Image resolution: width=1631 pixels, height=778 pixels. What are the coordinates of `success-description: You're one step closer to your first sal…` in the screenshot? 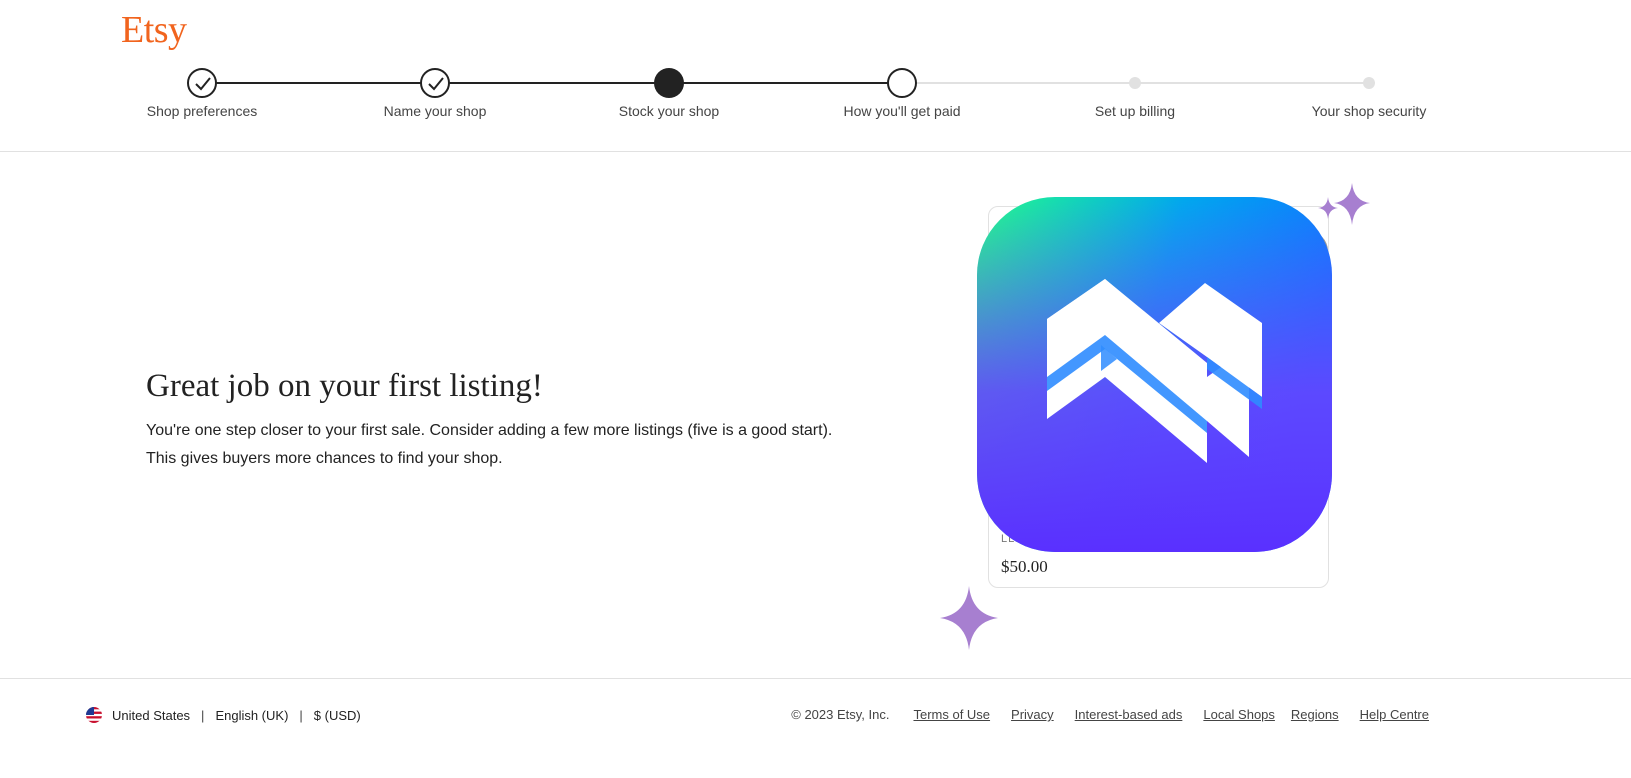 It's located at (536, 445).